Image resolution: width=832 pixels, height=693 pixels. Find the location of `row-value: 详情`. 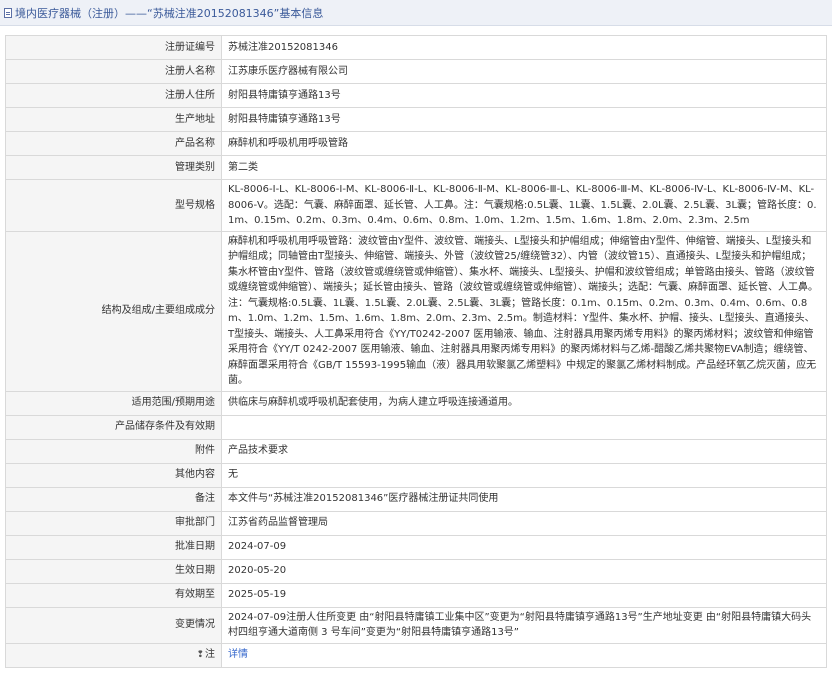

row-value: 详情 is located at coordinates (524, 655).